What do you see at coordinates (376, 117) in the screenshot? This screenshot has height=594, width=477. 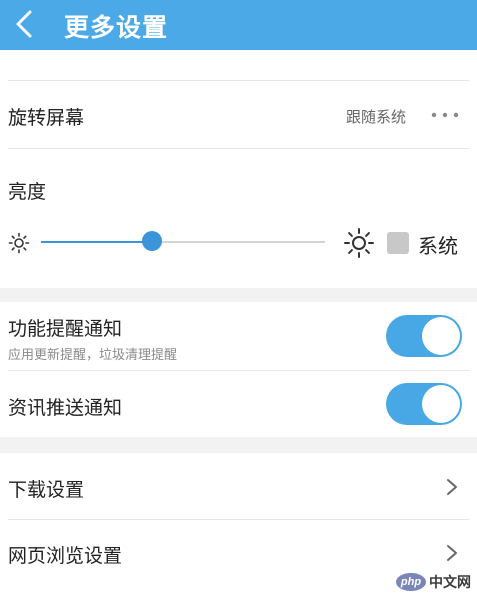 I see `rotate-screen-value: 跟随系统` at bounding box center [376, 117].